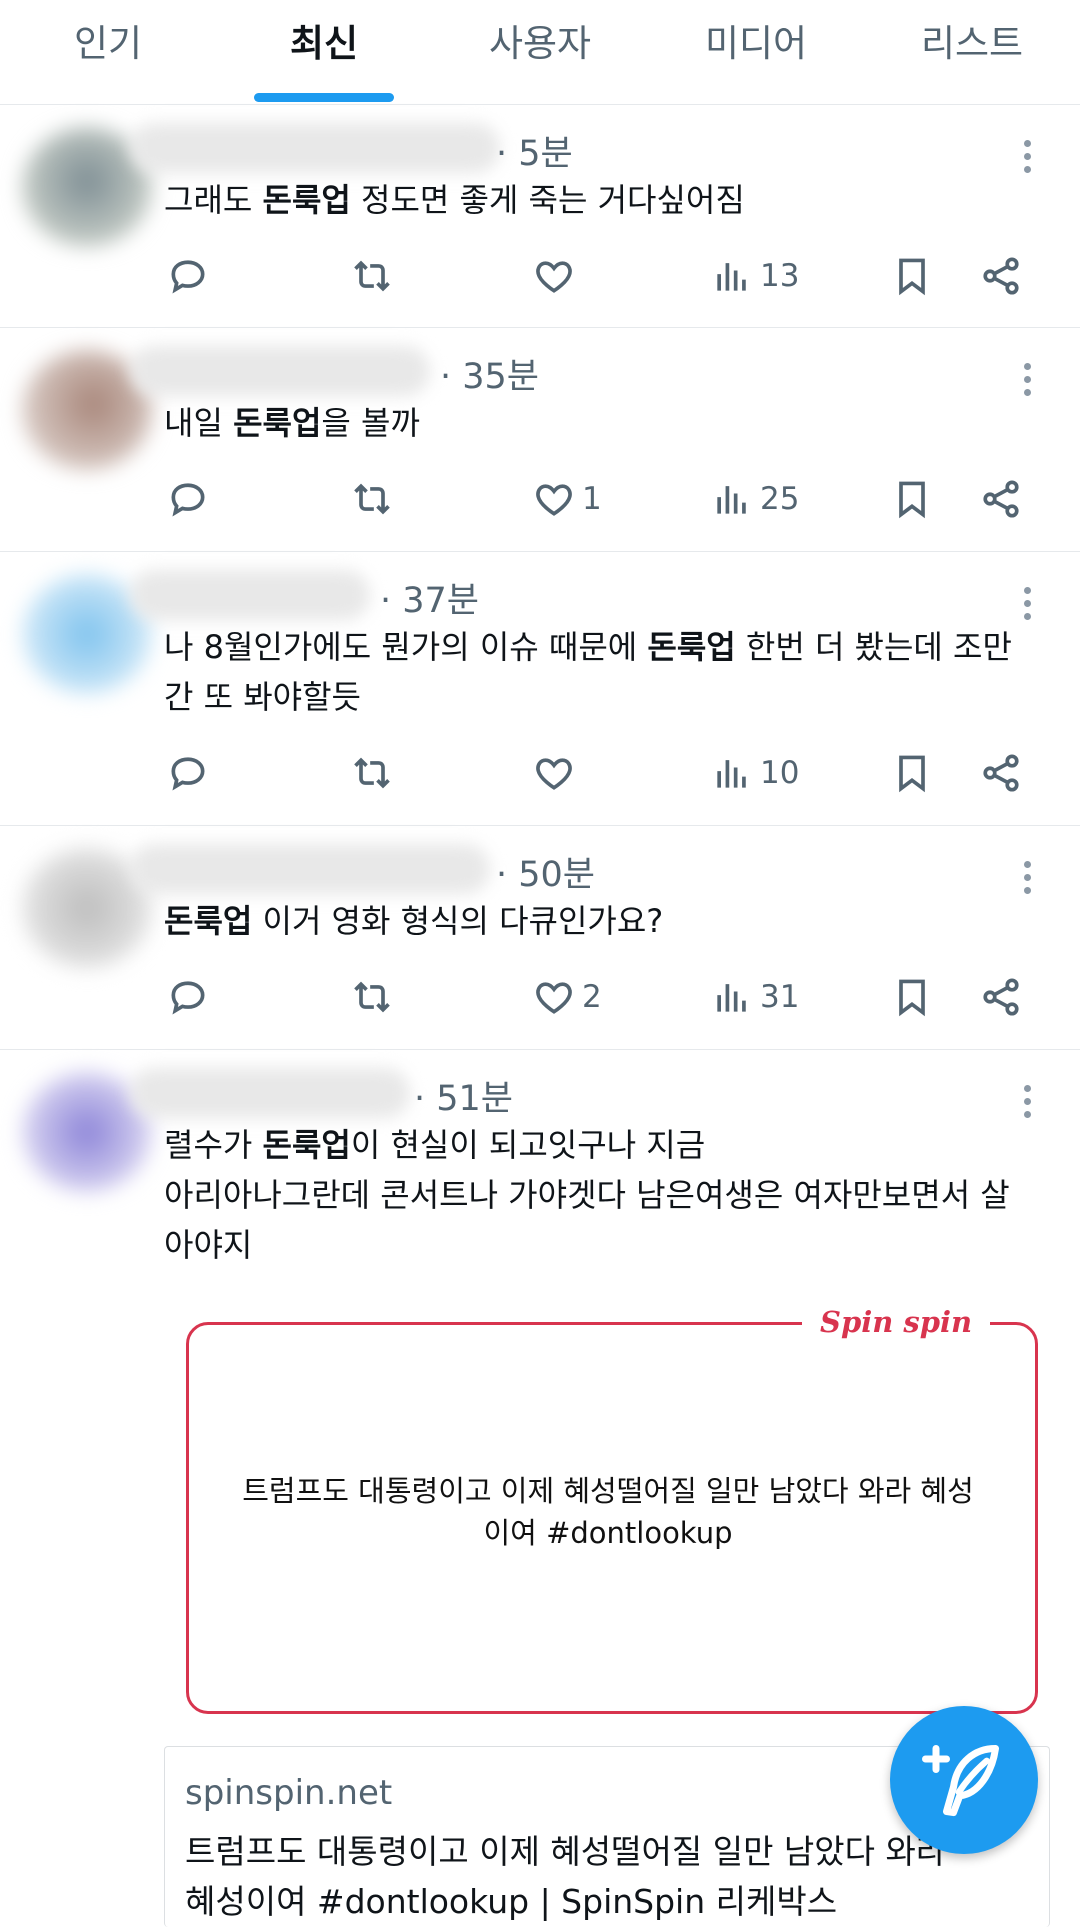 The image size is (1080, 1927). I want to click on post: · 5분 그래도 돈룩업 정도면 좋게 죽는 거다싶어짐 13, so click(540, 216).